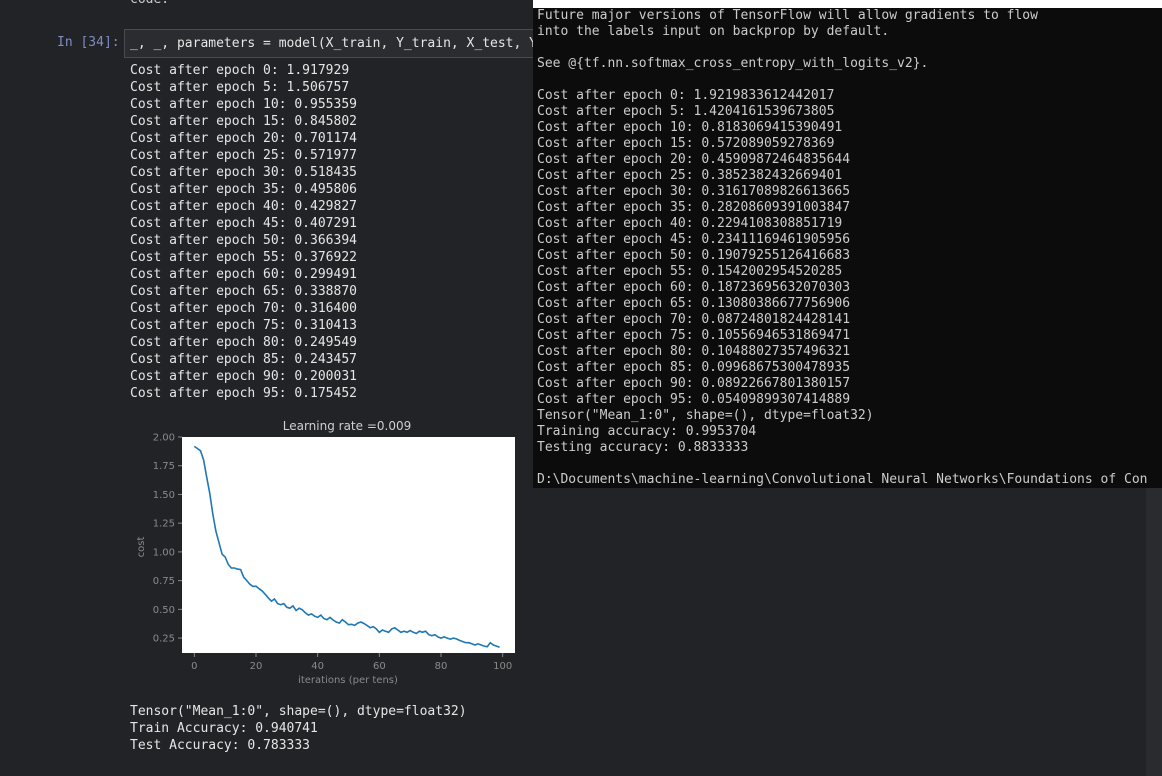  Describe the element at coordinates (243, 240) in the screenshot. I see `output-line: Cost after epoch 50: 0.366394` at that location.